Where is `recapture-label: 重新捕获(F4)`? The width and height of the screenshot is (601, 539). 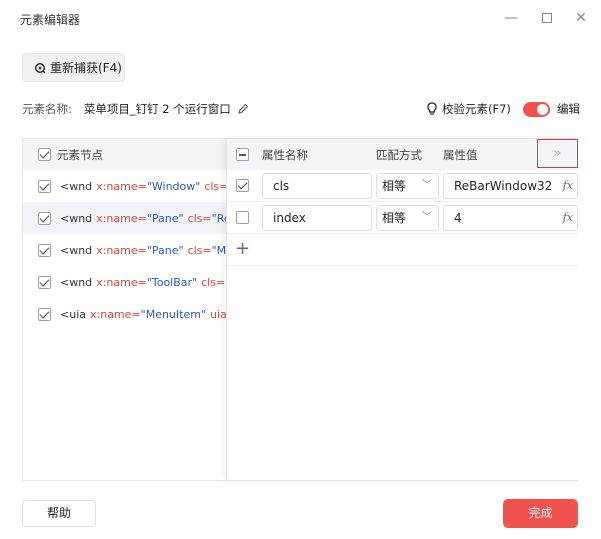 recapture-label: 重新捕获(F4) is located at coordinates (86, 68).